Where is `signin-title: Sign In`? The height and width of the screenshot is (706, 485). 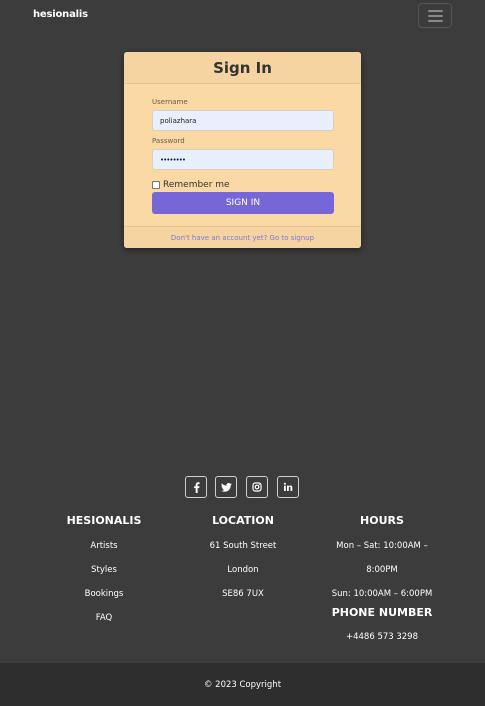 signin-title: Sign In is located at coordinates (242, 67).